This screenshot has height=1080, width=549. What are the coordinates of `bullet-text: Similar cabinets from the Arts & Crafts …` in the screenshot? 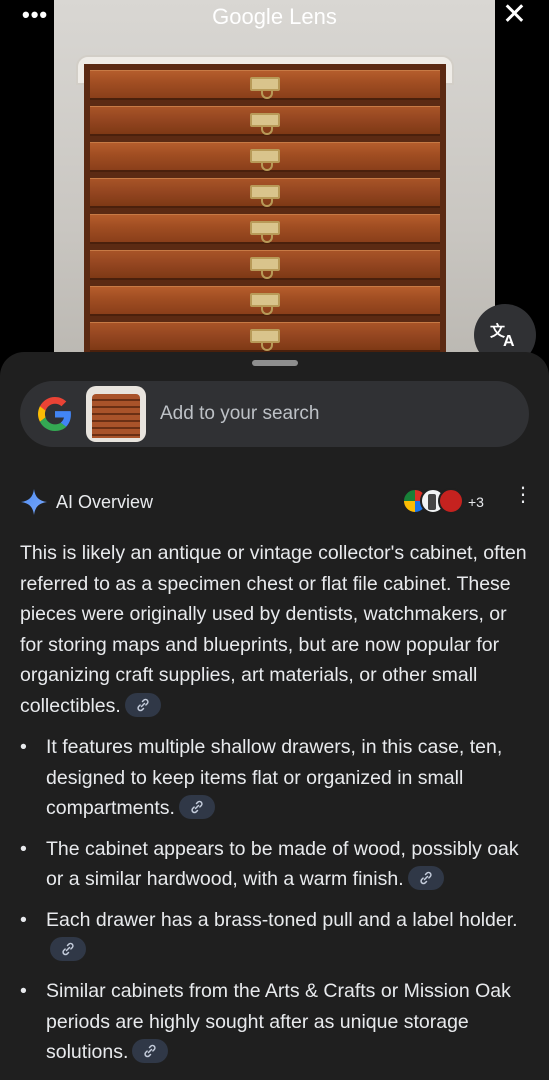 It's located at (278, 1022).